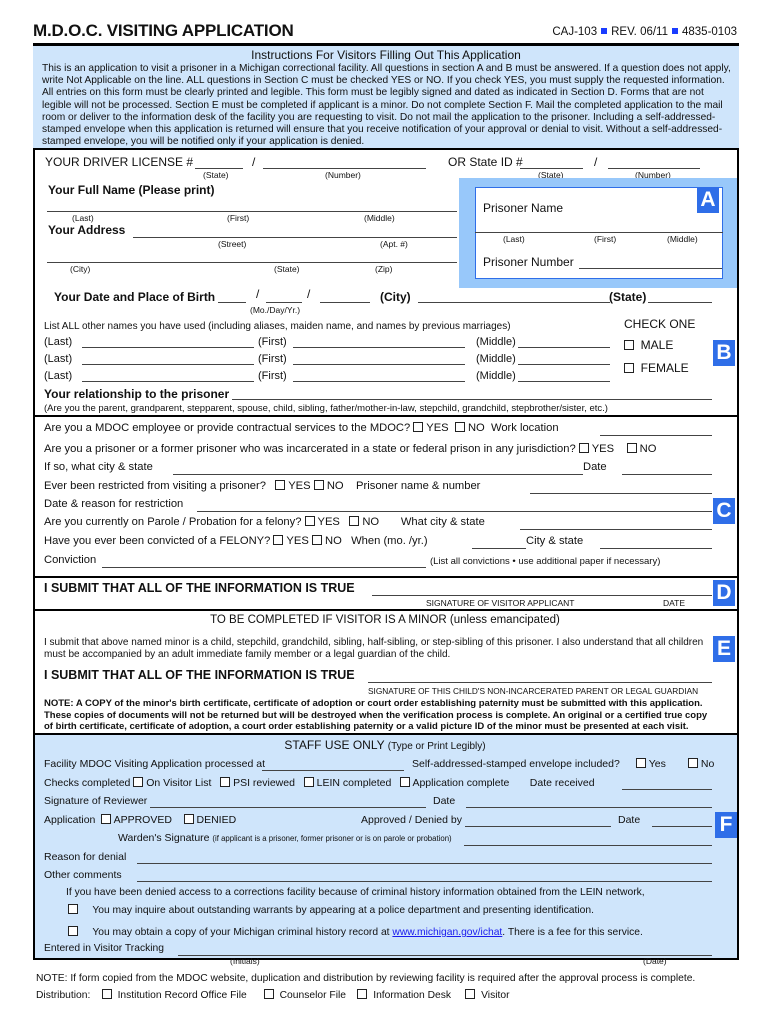 The image size is (770, 1024). What do you see at coordinates (667, 789) in the screenshot?
I see `date-received-input` at bounding box center [667, 789].